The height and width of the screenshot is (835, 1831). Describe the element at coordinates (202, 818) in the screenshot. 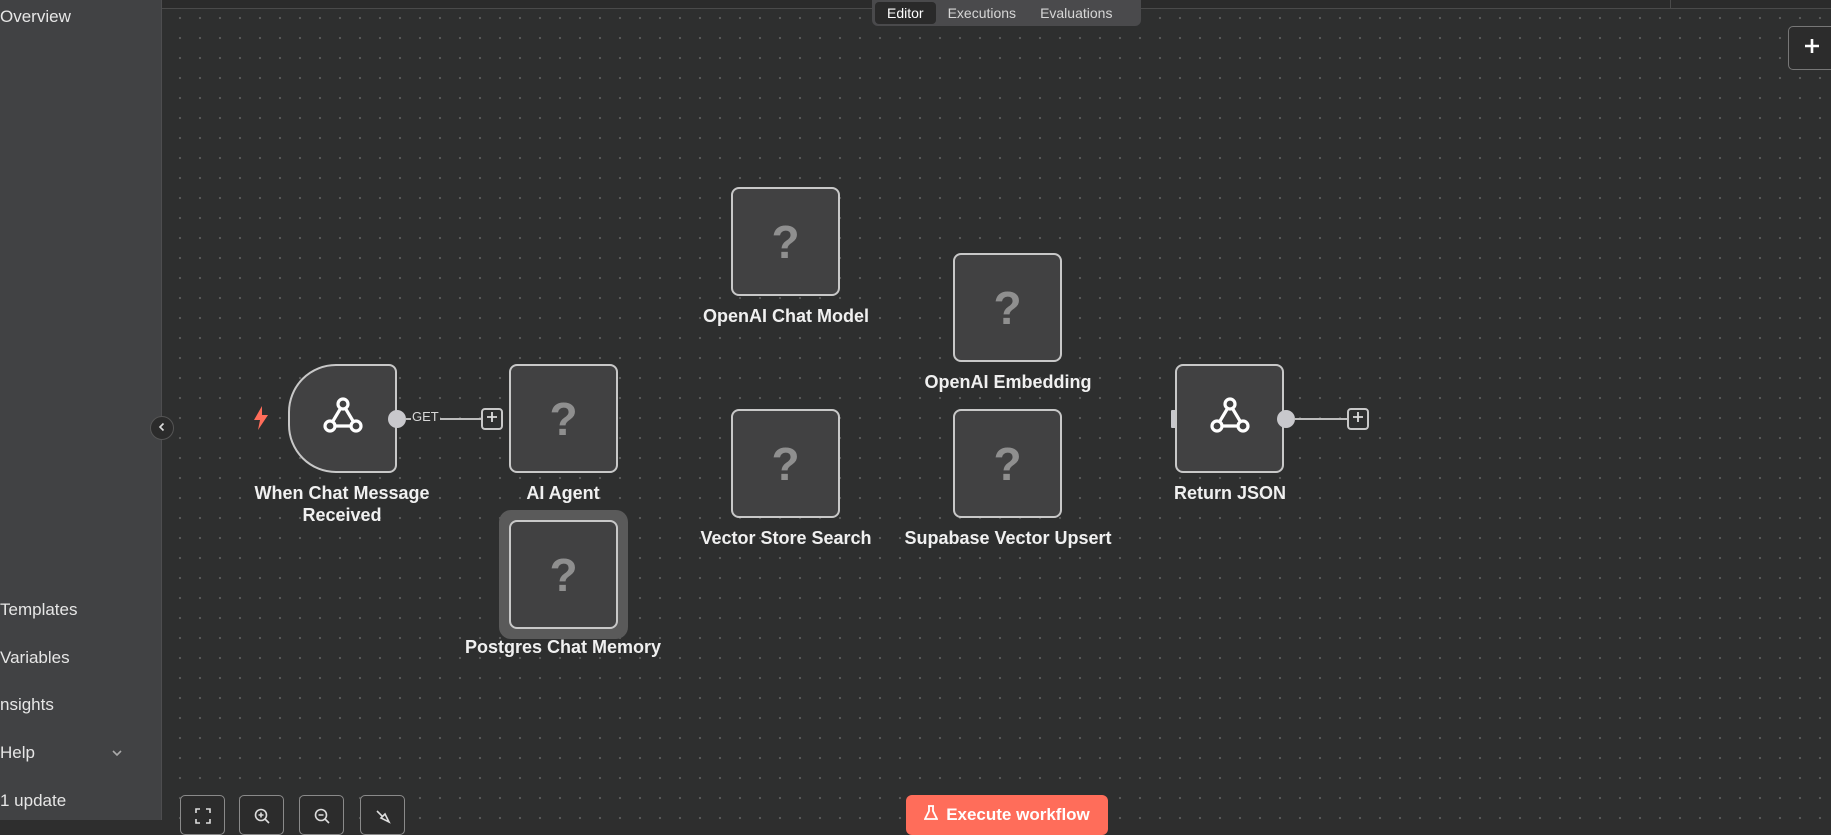

I see `fit-view-icon` at that location.